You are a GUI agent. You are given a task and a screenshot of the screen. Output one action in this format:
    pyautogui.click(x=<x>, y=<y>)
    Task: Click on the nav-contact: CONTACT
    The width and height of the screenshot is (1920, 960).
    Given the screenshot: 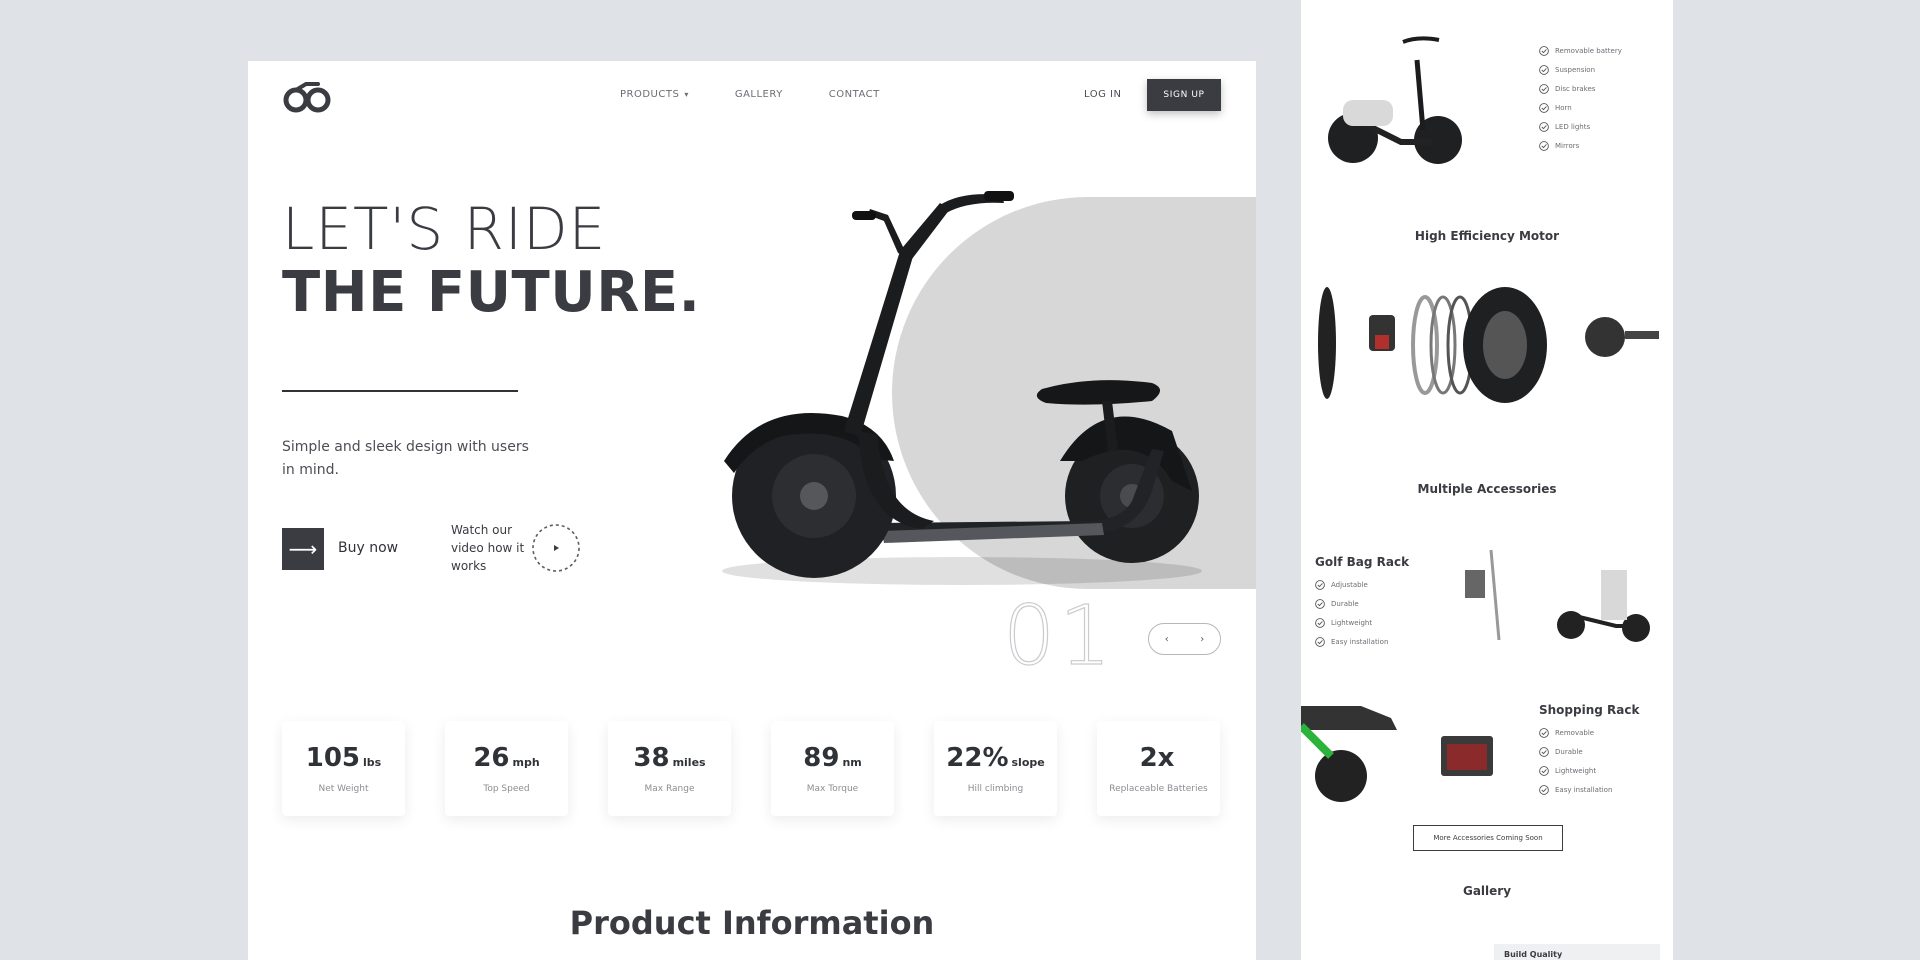 What is the action you would take?
    pyautogui.click(x=854, y=94)
    